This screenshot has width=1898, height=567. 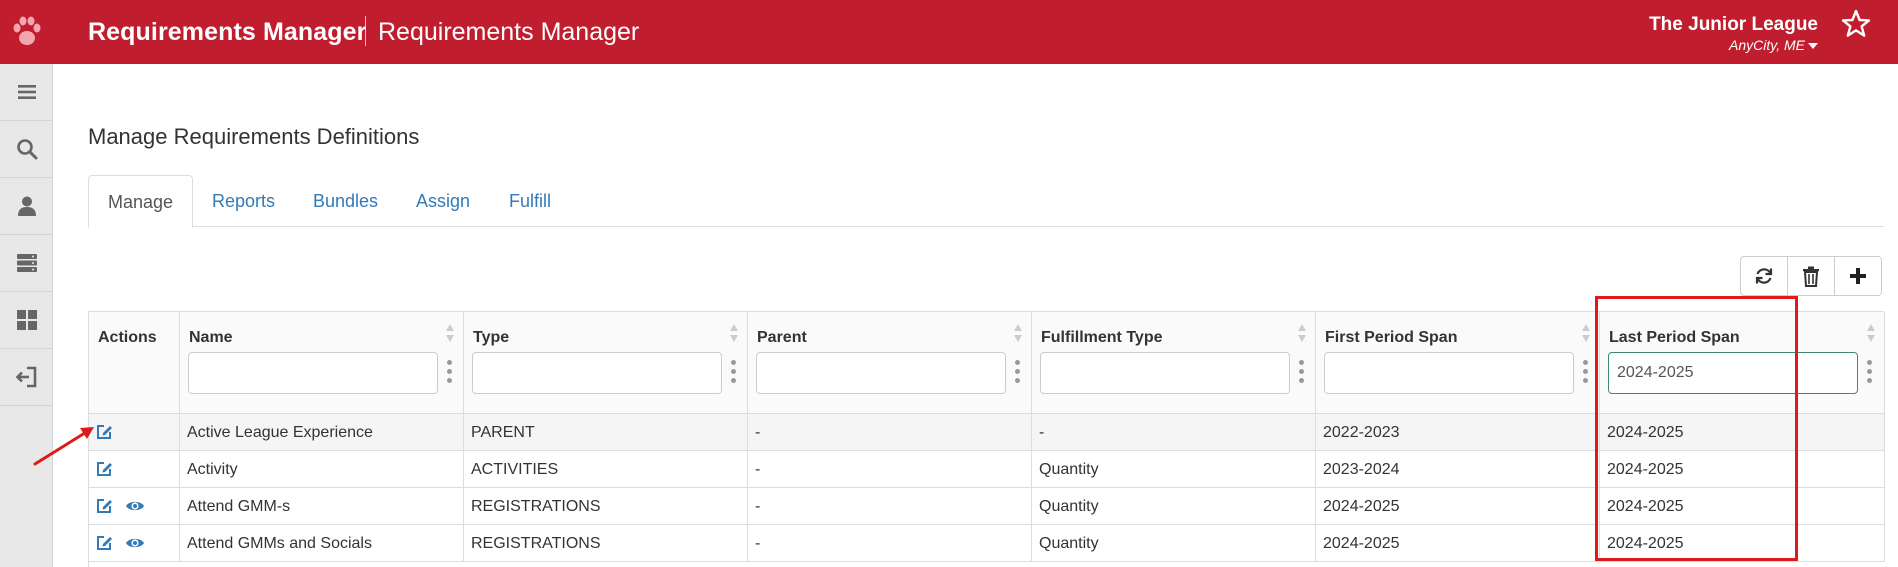 I want to click on sidebar-item-dashboard, so click(x=26, y=320).